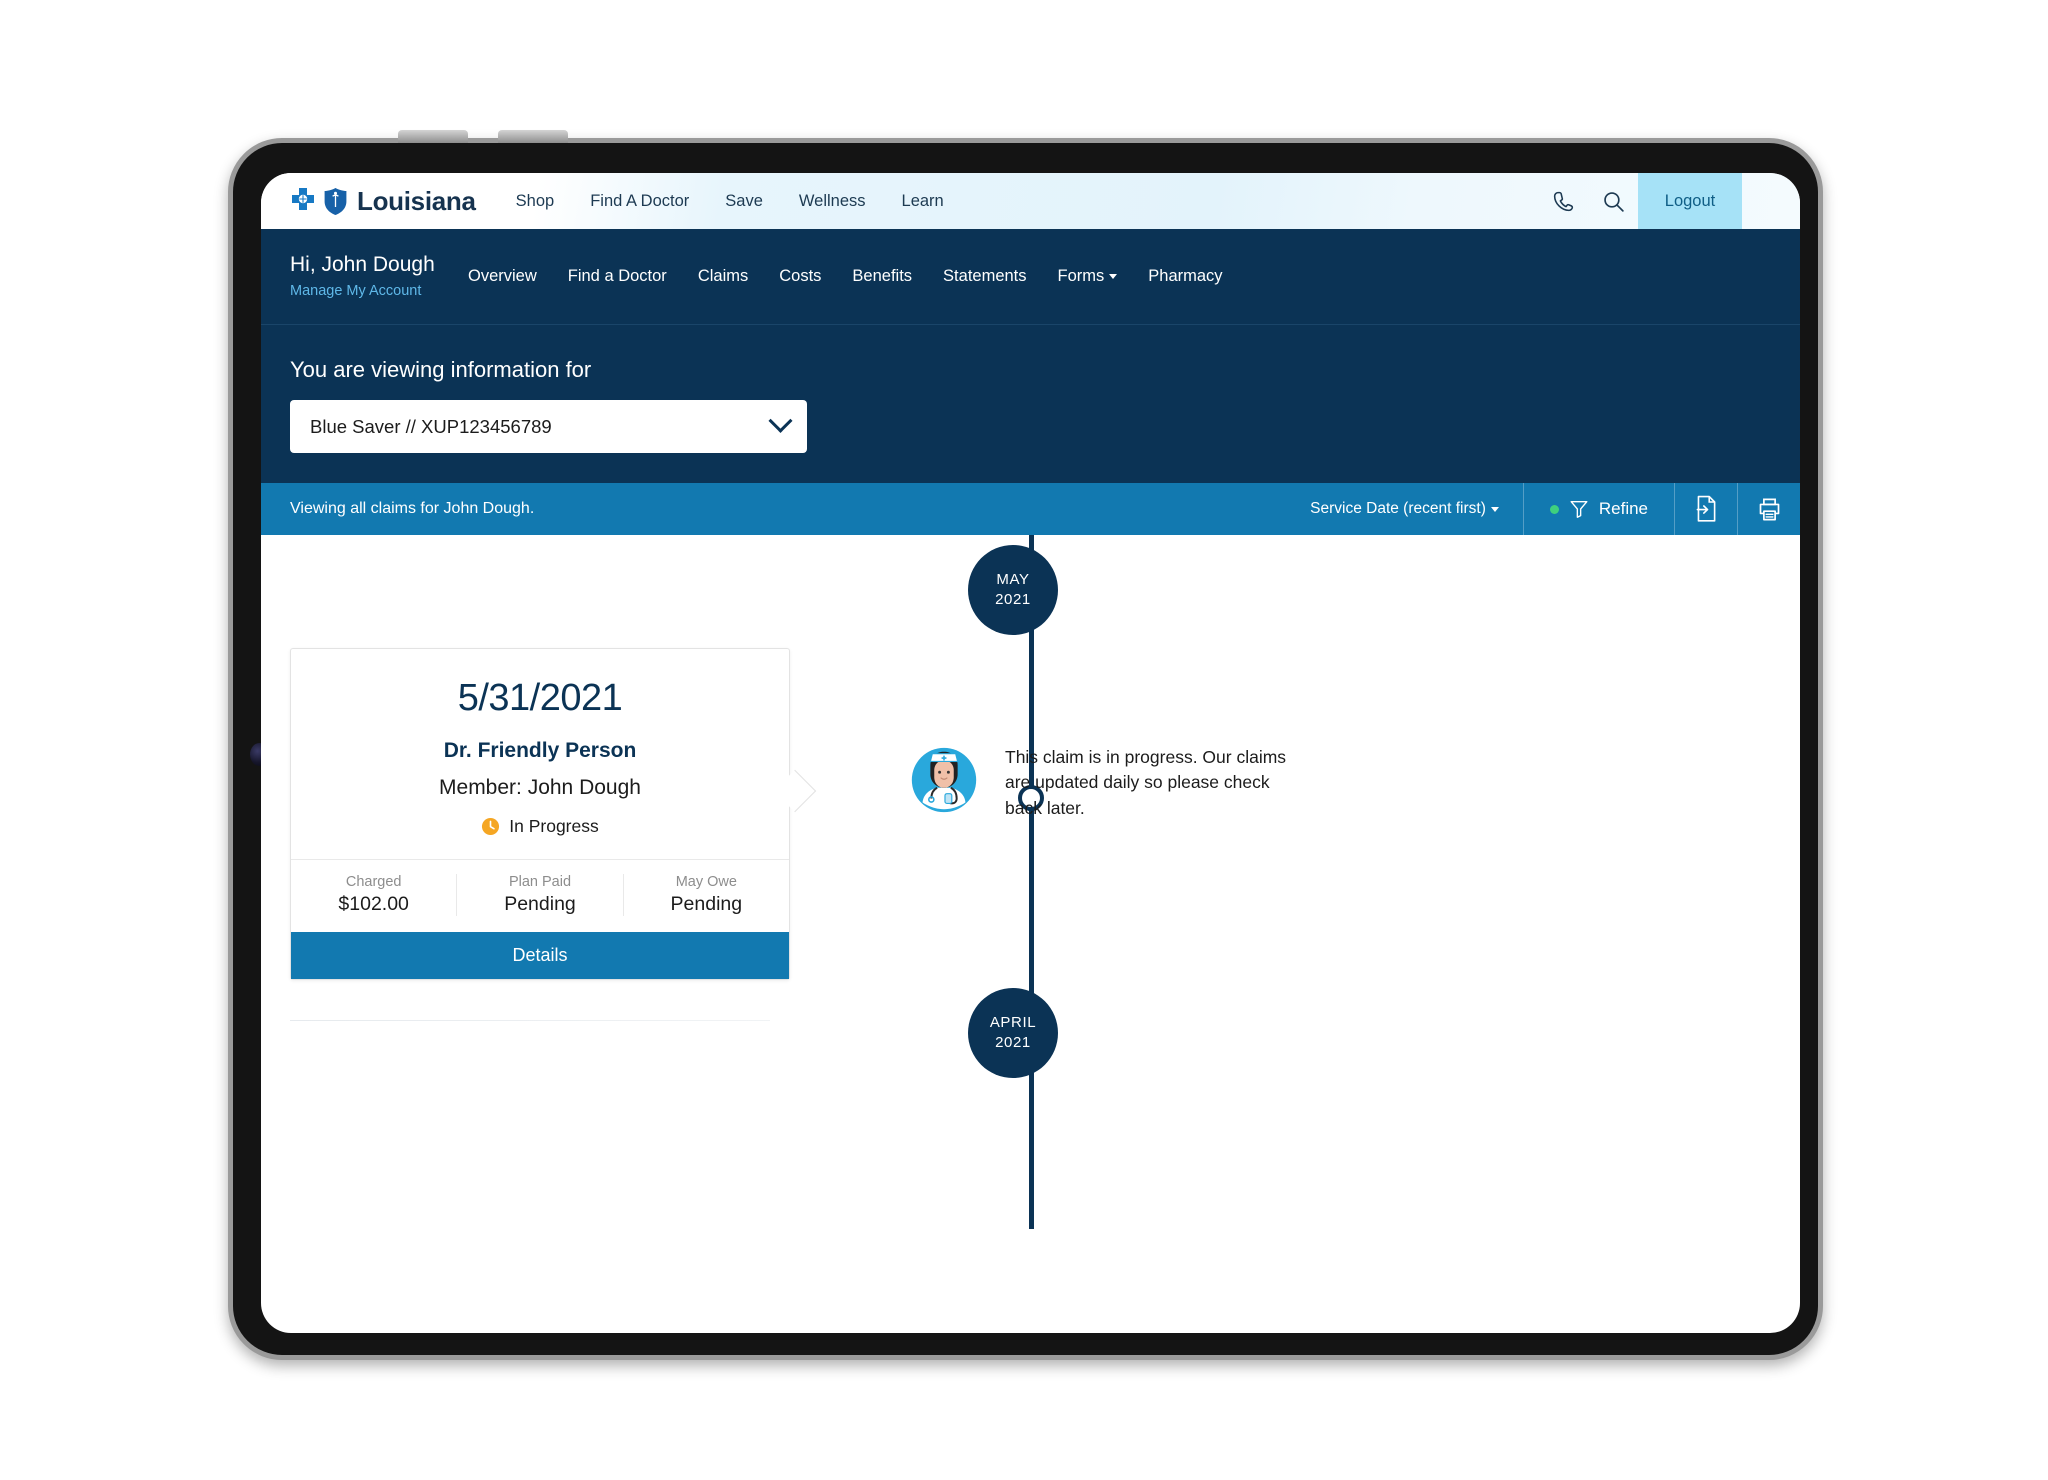 This screenshot has width=2048, height=1480. What do you see at coordinates (530, 1020) in the screenshot?
I see `content-divider` at bounding box center [530, 1020].